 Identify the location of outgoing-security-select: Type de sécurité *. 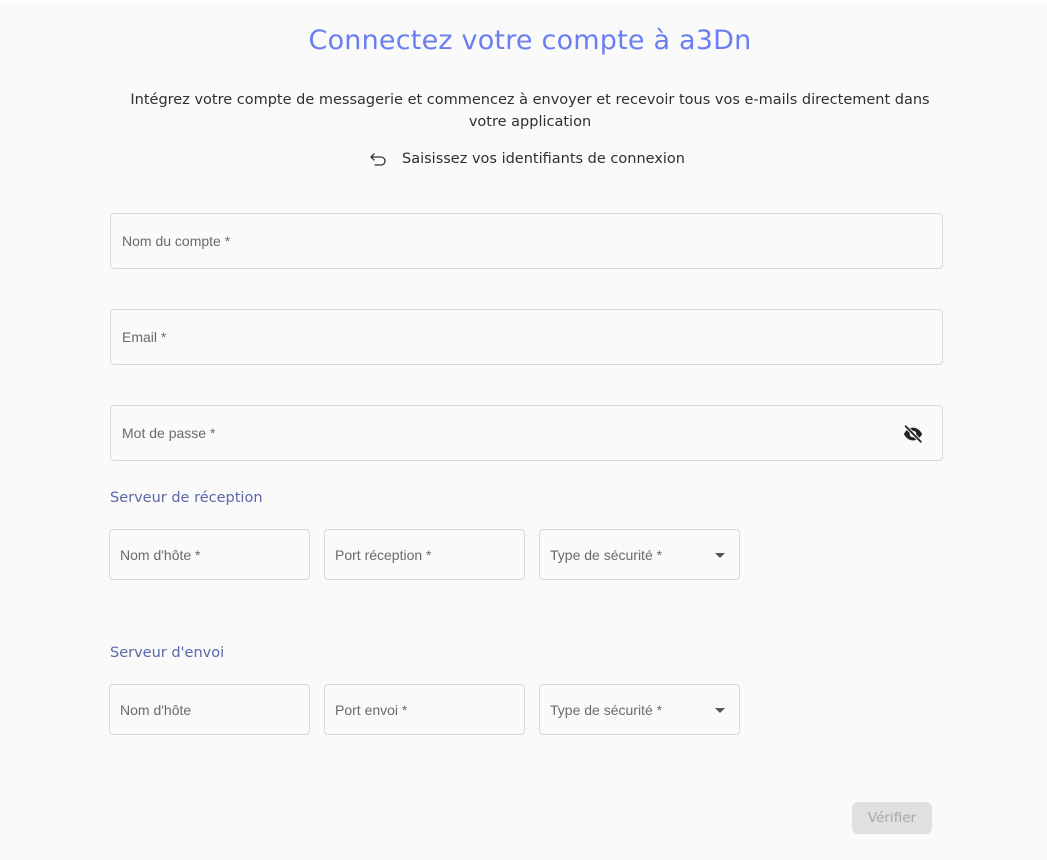
(639, 709).